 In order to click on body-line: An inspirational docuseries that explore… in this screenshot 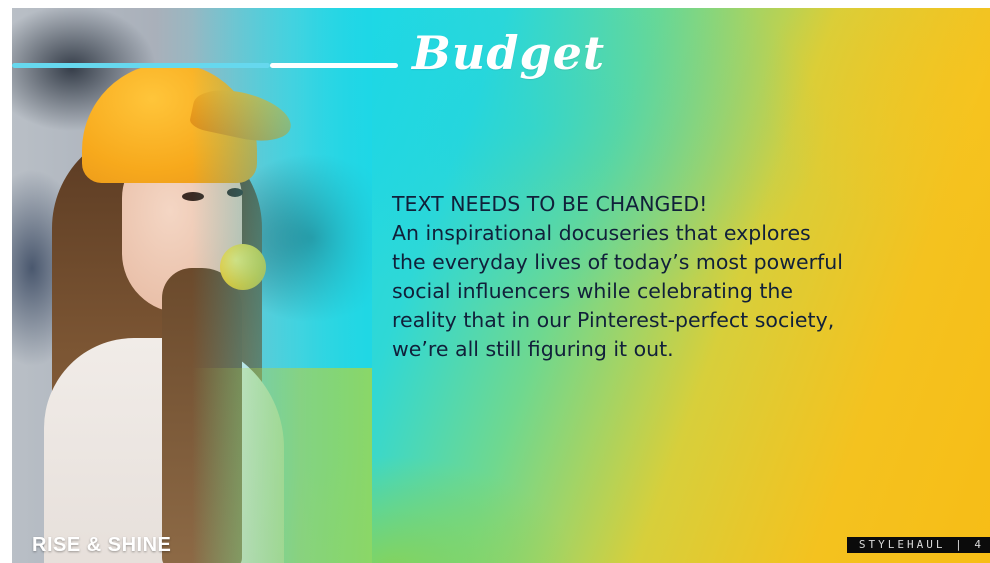, I will do `click(601, 233)`.